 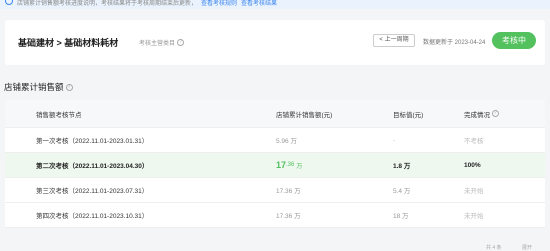 I want to click on status-button: 考核中, so click(x=514, y=40).